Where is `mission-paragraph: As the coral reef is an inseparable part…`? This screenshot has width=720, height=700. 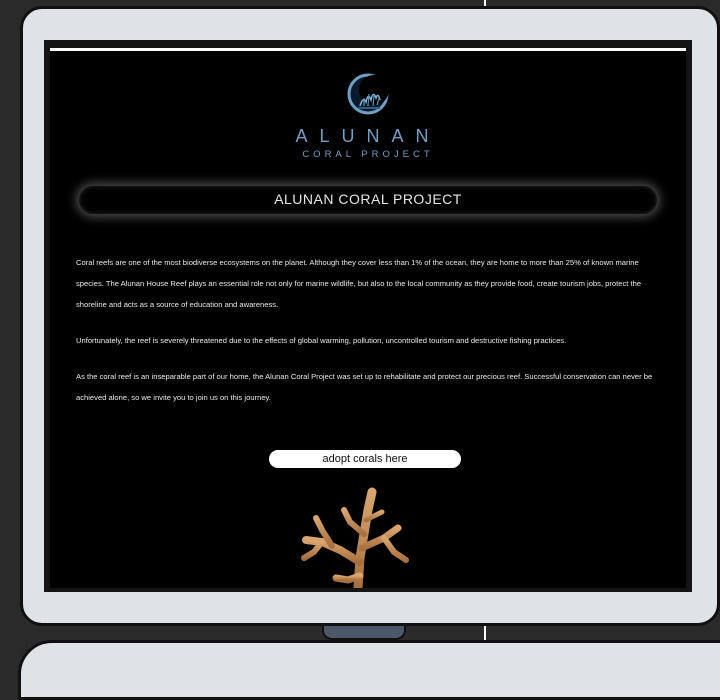 mission-paragraph: As the coral reef is an inseparable part… is located at coordinates (364, 387).